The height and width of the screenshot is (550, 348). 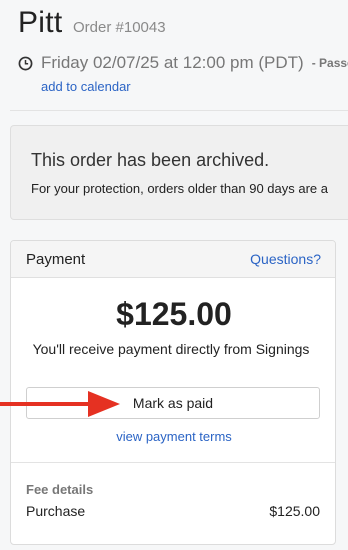 I want to click on page-header: Pitt Order #10043, so click(x=92, y=23).